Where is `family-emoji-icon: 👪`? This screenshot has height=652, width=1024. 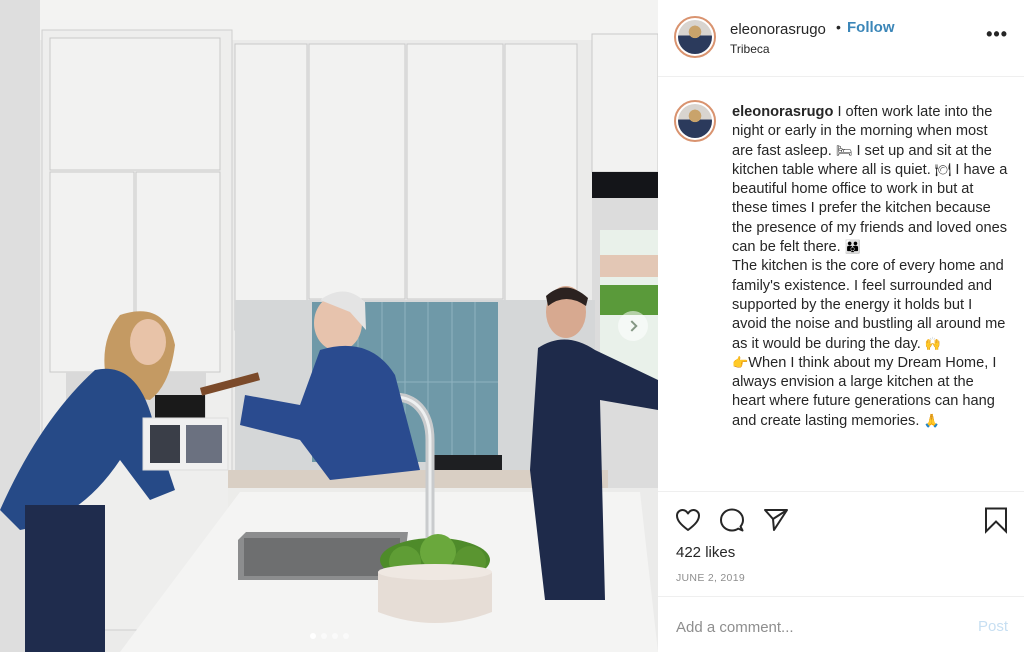
family-emoji-icon: 👪 is located at coordinates (852, 248).